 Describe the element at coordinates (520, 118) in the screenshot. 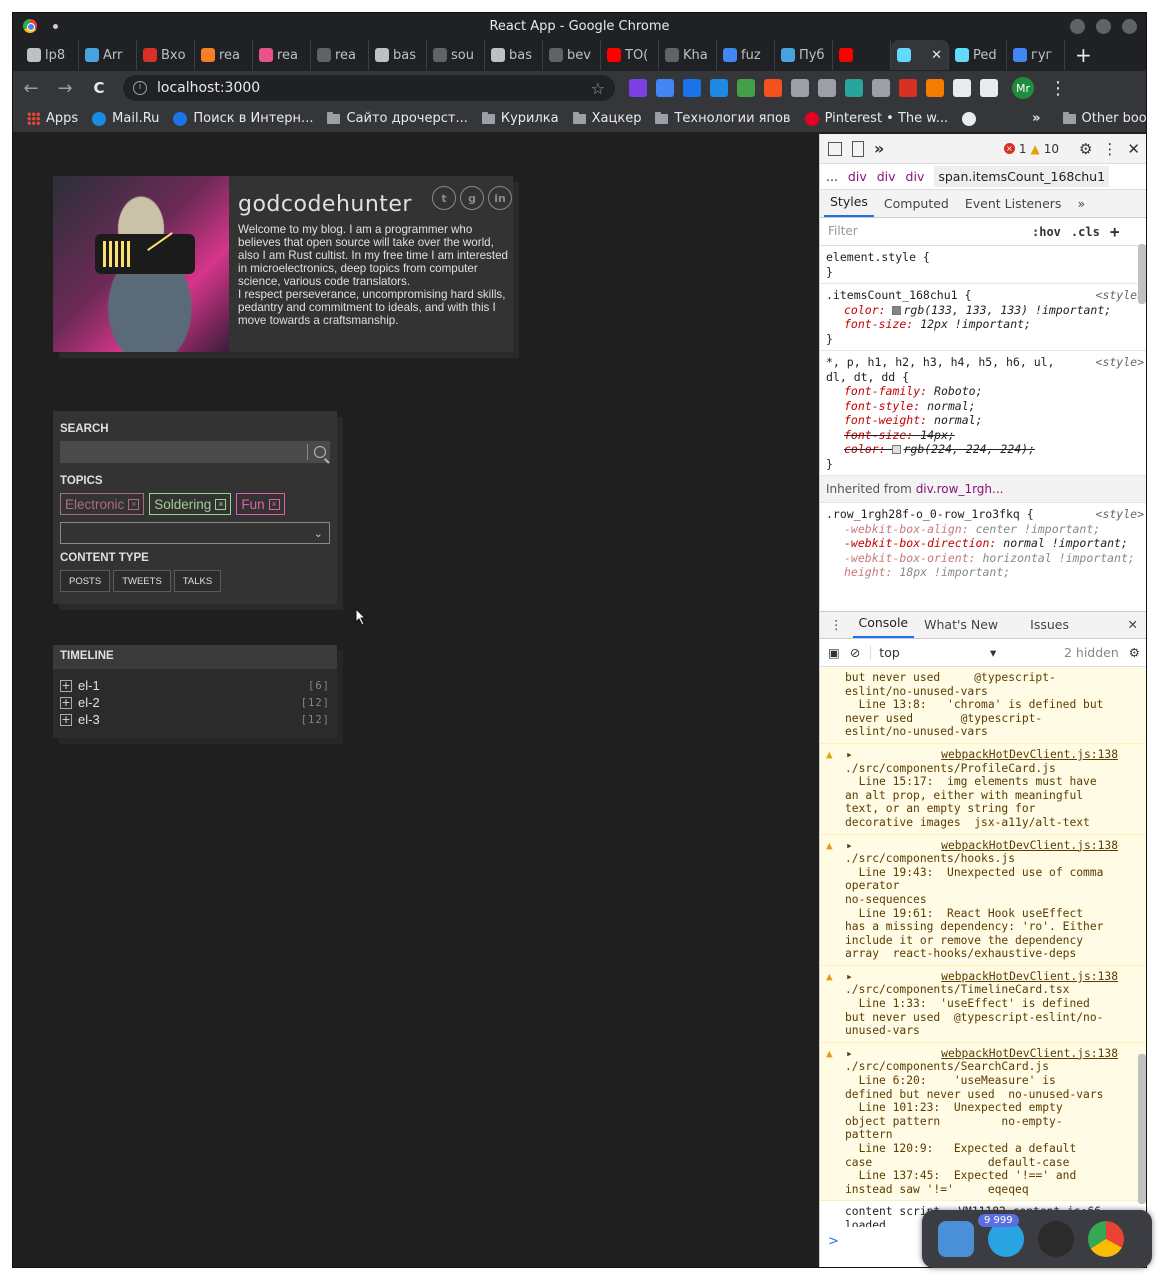

I see `bookmark-item: Курилка` at that location.